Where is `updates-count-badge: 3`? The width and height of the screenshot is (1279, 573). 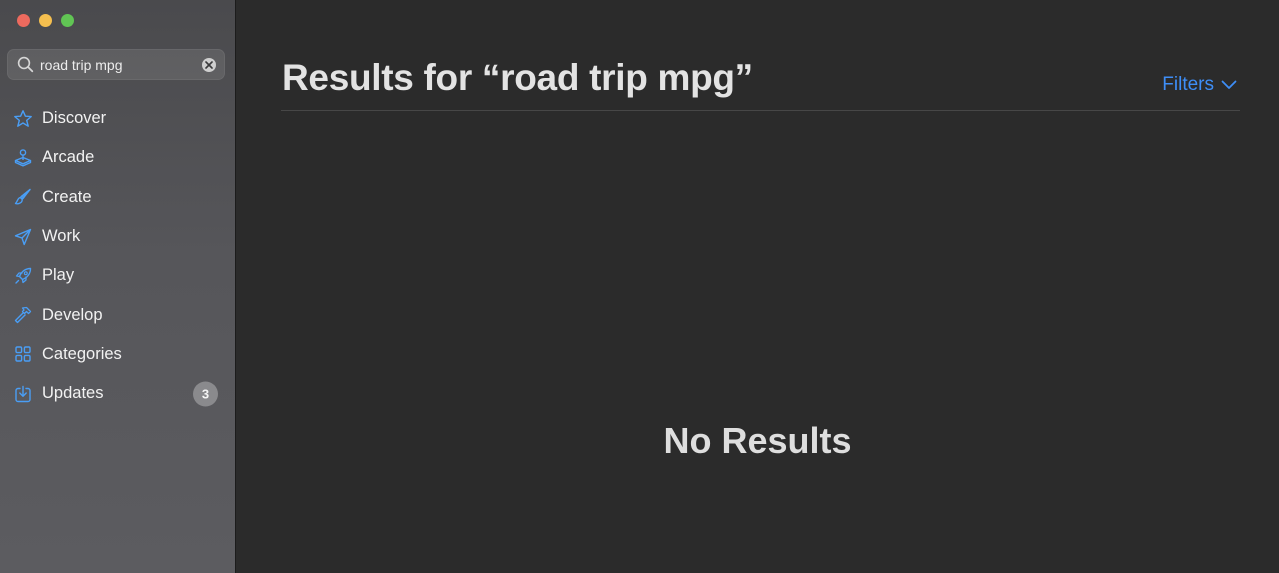
updates-count-badge: 3 is located at coordinates (205, 394).